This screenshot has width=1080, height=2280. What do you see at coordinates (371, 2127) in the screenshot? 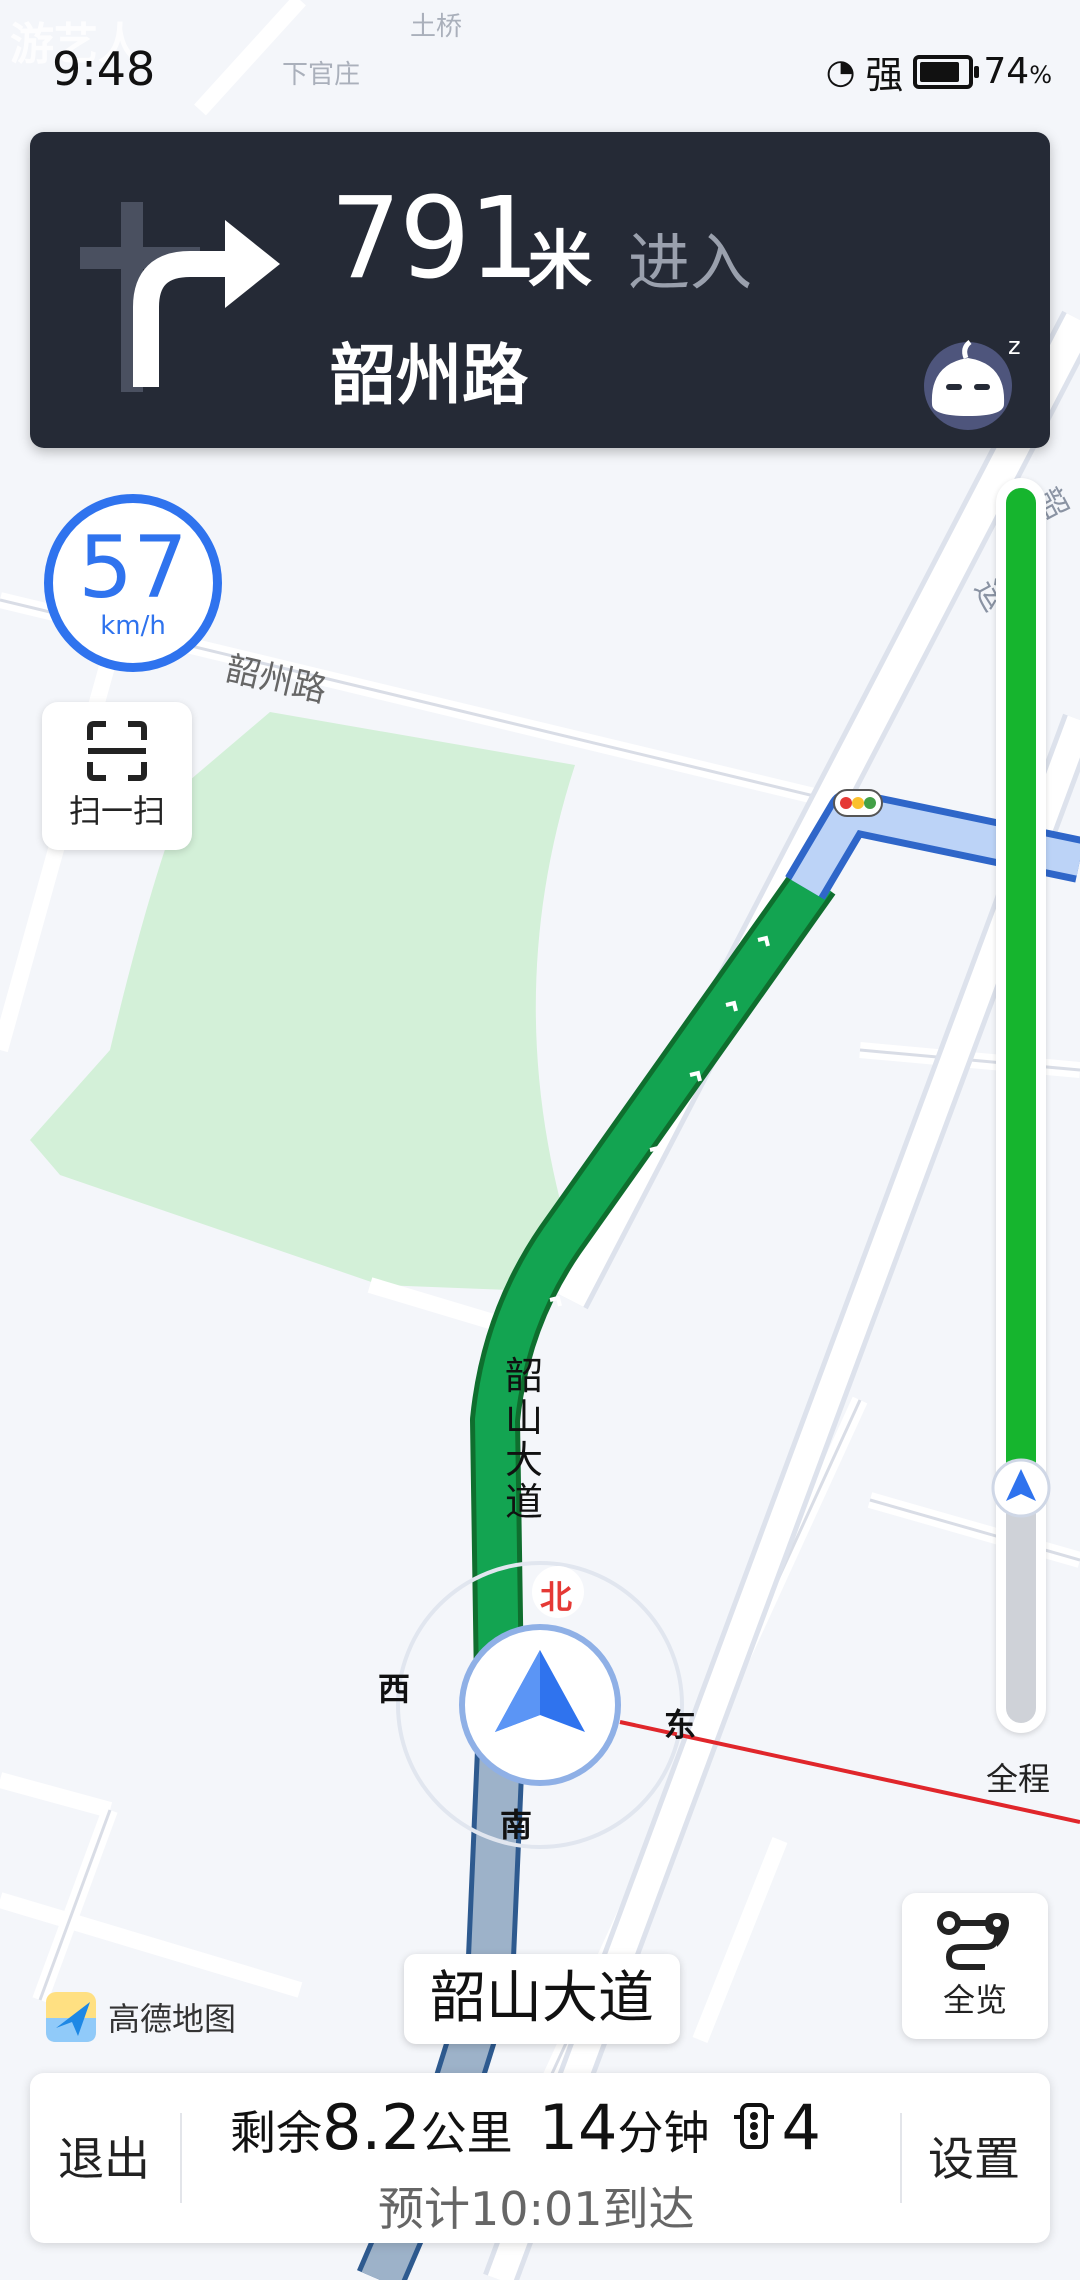
I see `remaining-distance: 8.2` at bounding box center [371, 2127].